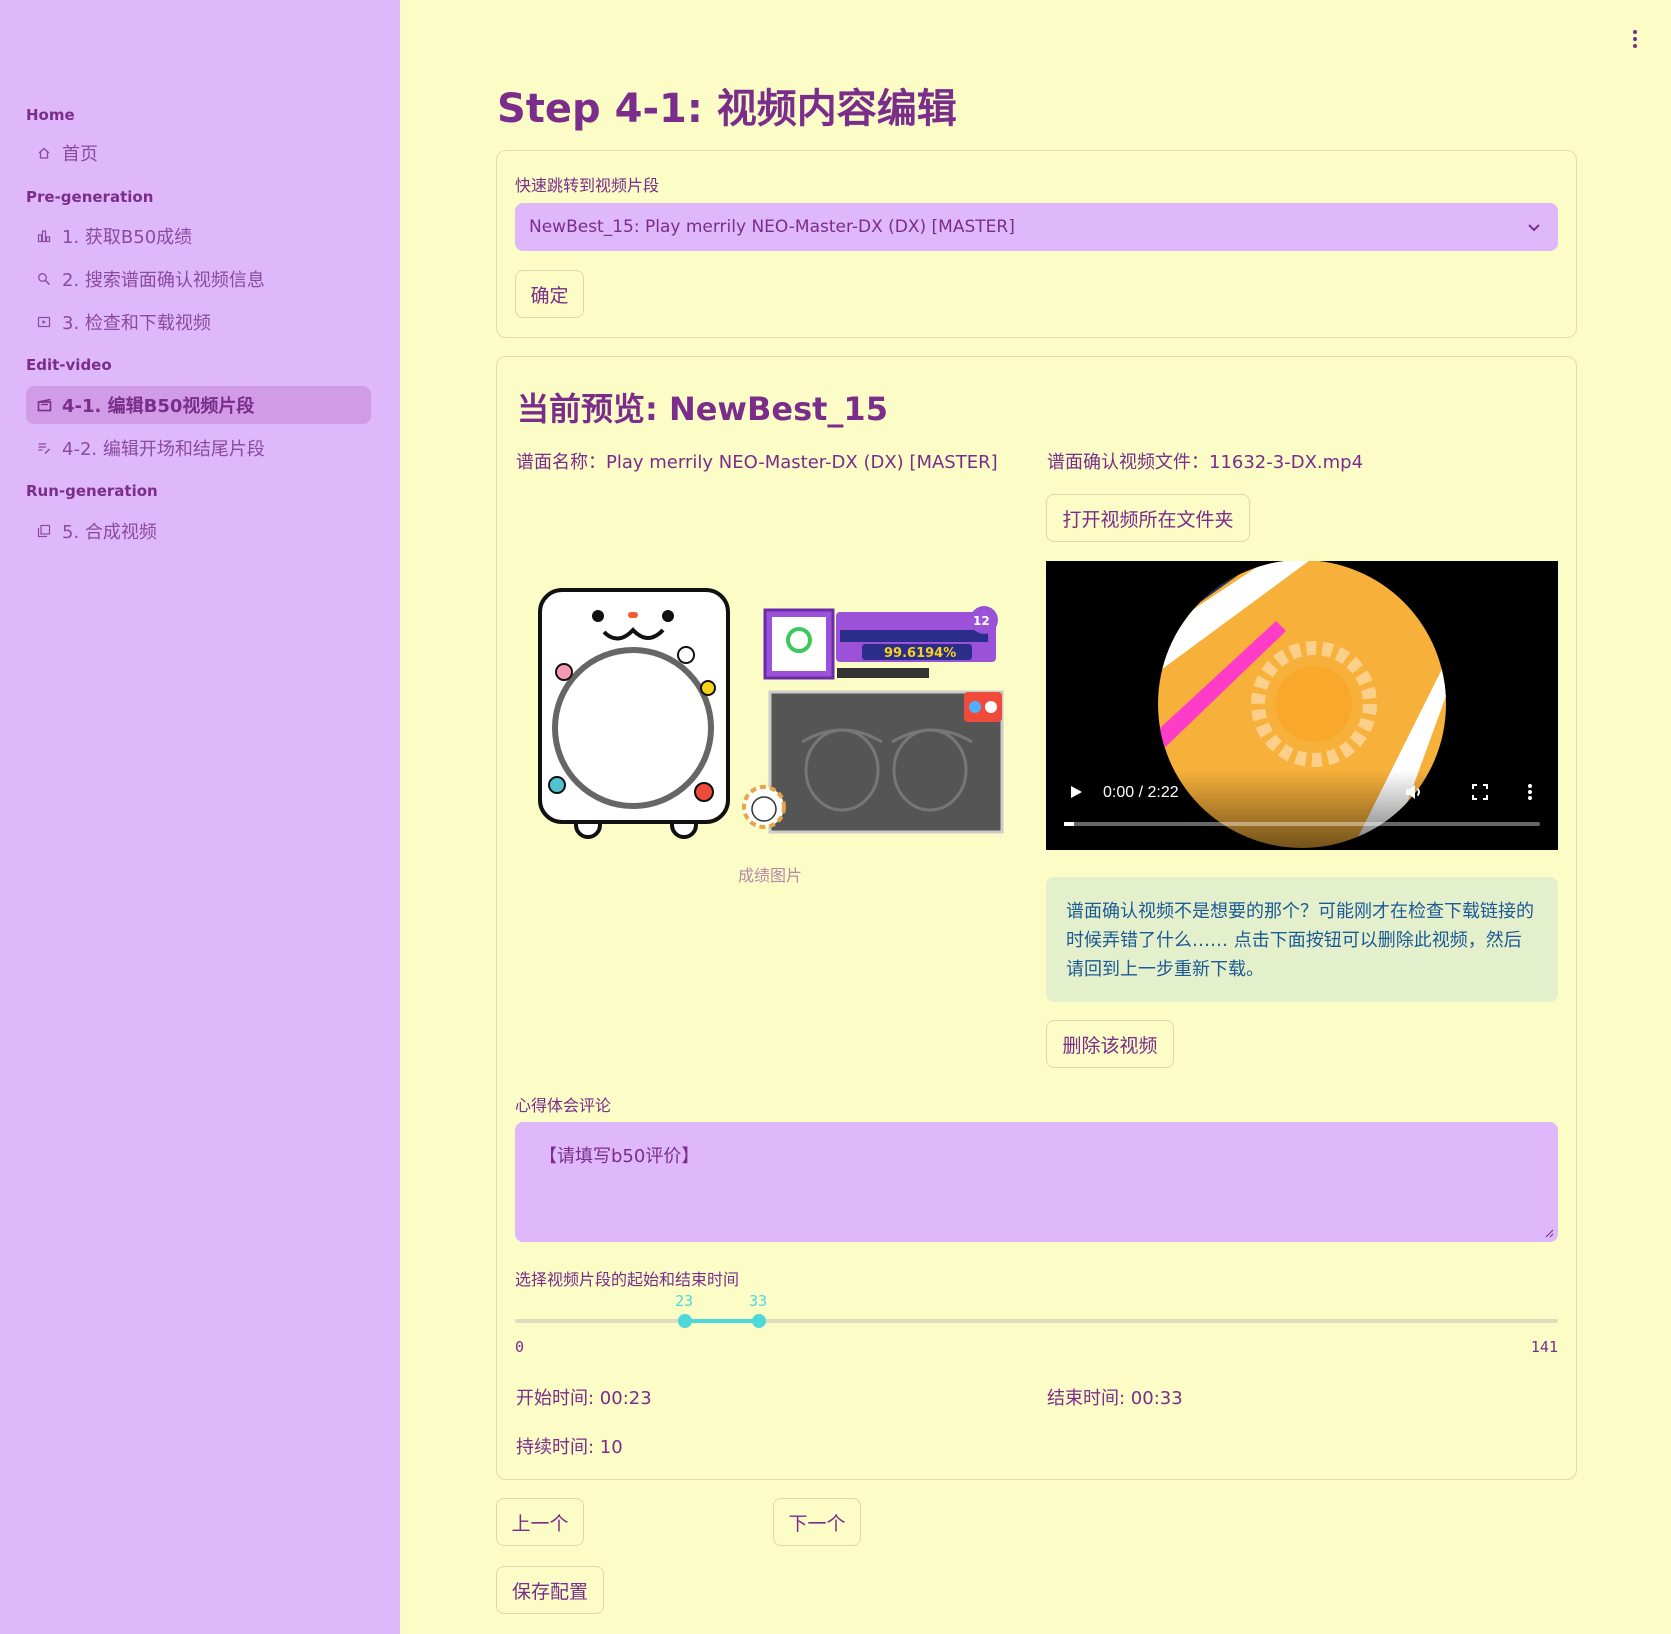 This screenshot has width=1671, height=1634. I want to click on save-config-button: 保存配置, so click(550, 1590).